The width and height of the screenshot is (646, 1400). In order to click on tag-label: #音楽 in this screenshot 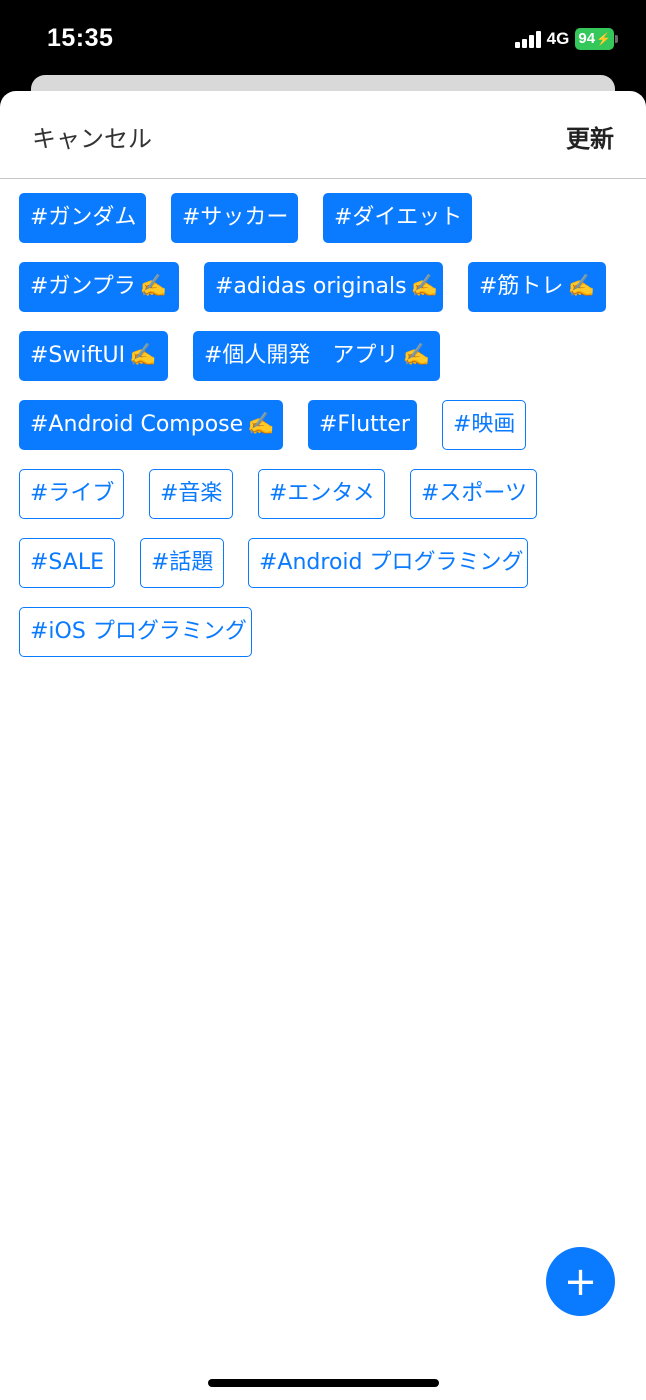, I will do `click(191, 493)`.